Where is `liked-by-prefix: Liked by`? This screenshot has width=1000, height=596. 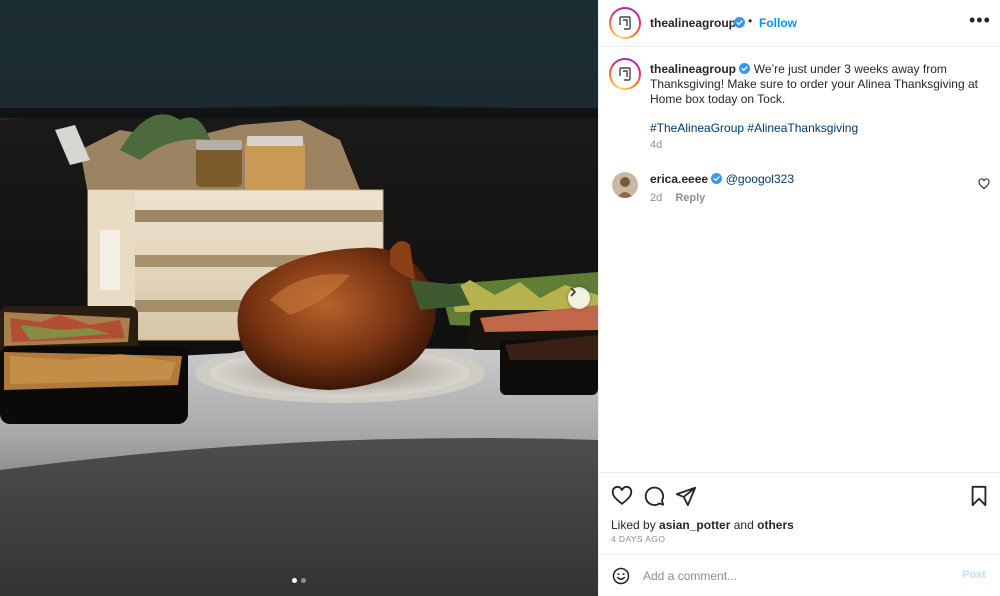
liked-by-prefix: Liked by is located at coordinates (633, 525).